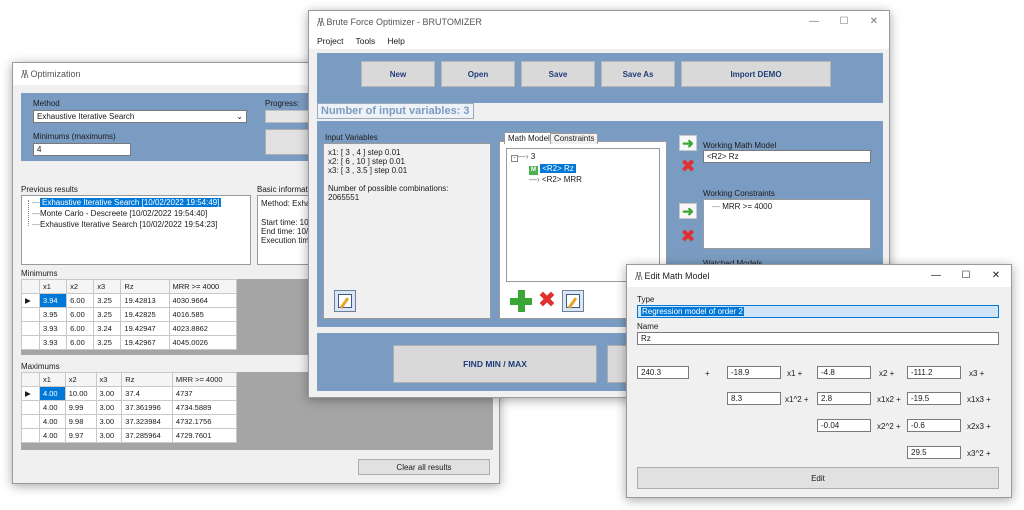 Image resolution: width=1024 pixels, height=510 pixels. Describe the element at coordinates (756, 74) in the screenshot. I see `import-demo-button: Import DEMO` at that location.